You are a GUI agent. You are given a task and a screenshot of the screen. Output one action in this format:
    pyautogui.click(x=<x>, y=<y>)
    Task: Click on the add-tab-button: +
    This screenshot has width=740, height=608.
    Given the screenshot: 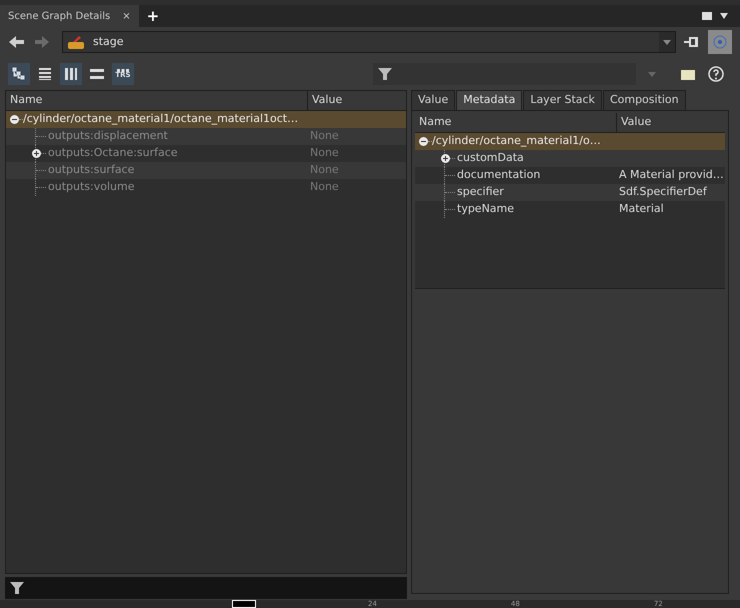 What is the action you would take?
    pyautogui.click(x=153, y=16)
    